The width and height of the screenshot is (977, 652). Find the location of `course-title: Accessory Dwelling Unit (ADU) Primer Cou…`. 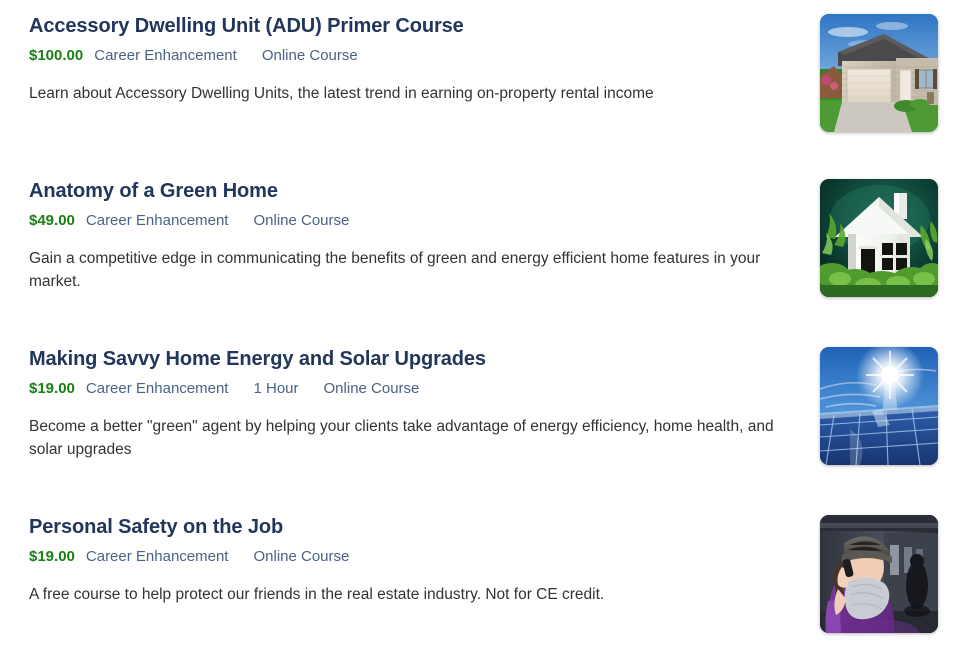

course-title: Accessory Dwelling Unit (ADU) Primer Cou… is located at coordinates (416, 26).